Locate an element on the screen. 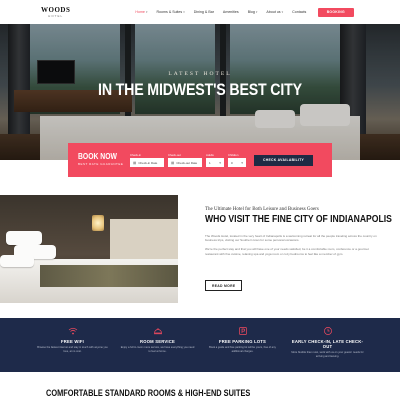 The width and height of the screenshot is (400, 400). nav-item-rooms: Rooms & Suites ▾ is located at coordinates (170, 12).